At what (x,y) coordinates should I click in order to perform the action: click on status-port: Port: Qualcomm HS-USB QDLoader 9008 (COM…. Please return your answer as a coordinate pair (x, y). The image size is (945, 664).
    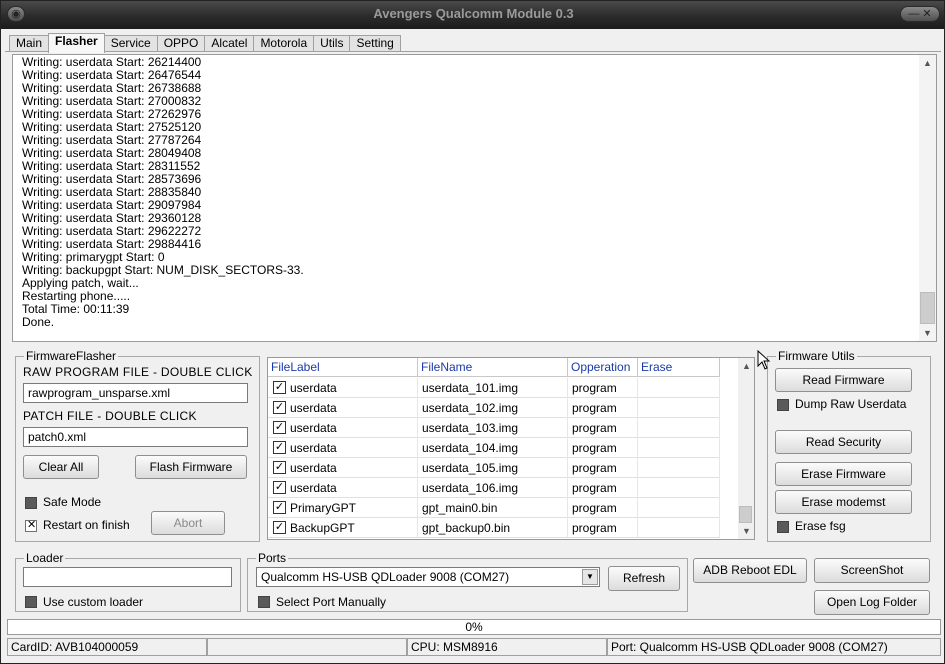
    Looking at the image, I should click on (774, 647).